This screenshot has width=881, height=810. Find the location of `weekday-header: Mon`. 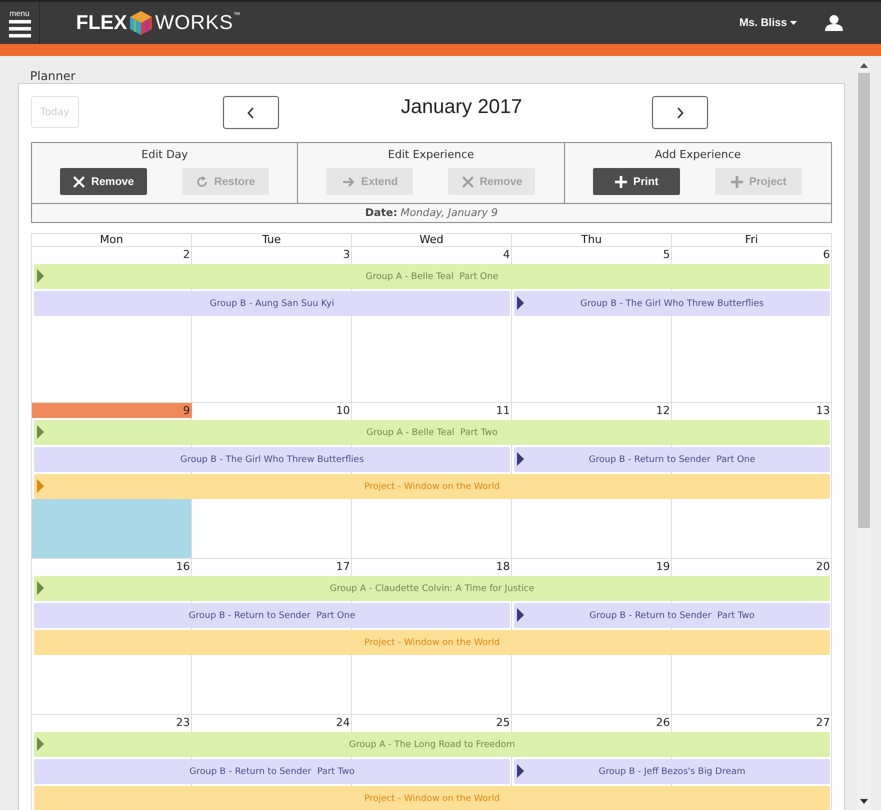

weekday-header: Mon is located at coordinates (112, 240).